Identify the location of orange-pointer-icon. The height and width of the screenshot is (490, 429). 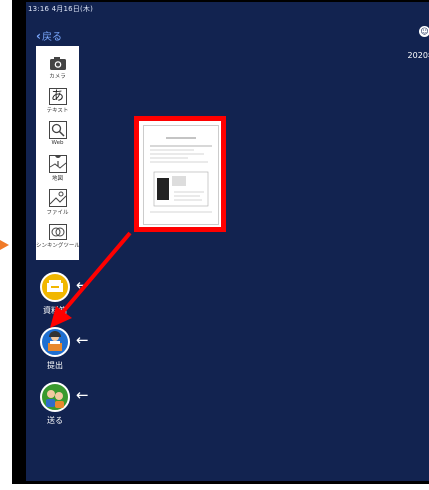
(4, 245).